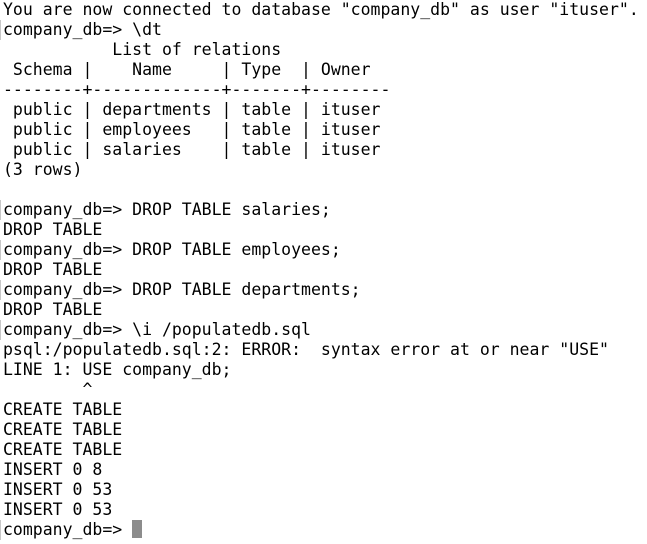 The width and height of the screenshot is (647, 544). What do you see at coordinates (117, 369) in the screenshot?
I see `output-line: LINE 1: USE company_db;` at bounding box center [117, 369].